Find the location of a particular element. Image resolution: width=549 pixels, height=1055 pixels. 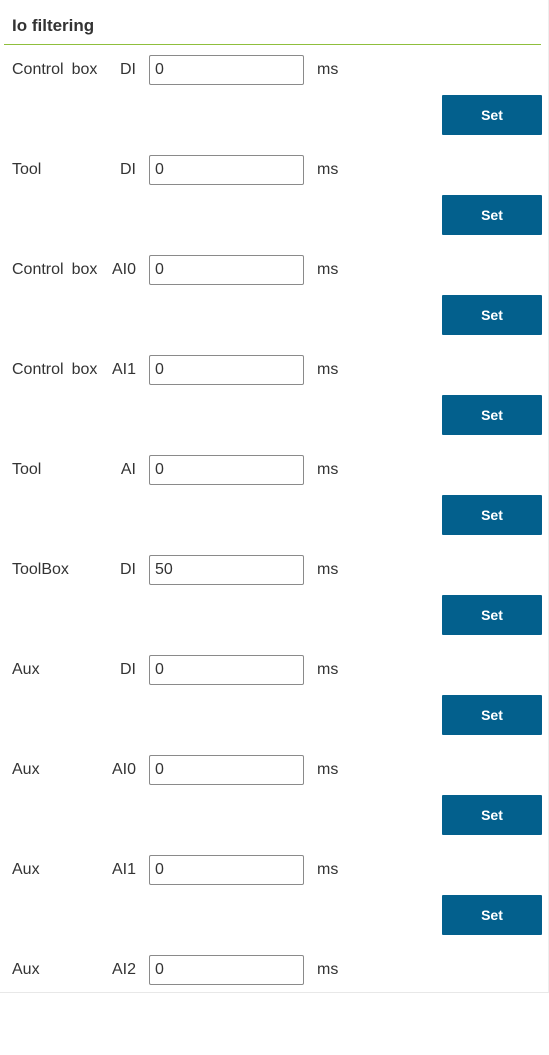

filter-label: Tool DI is located at coordinates (77, 170).